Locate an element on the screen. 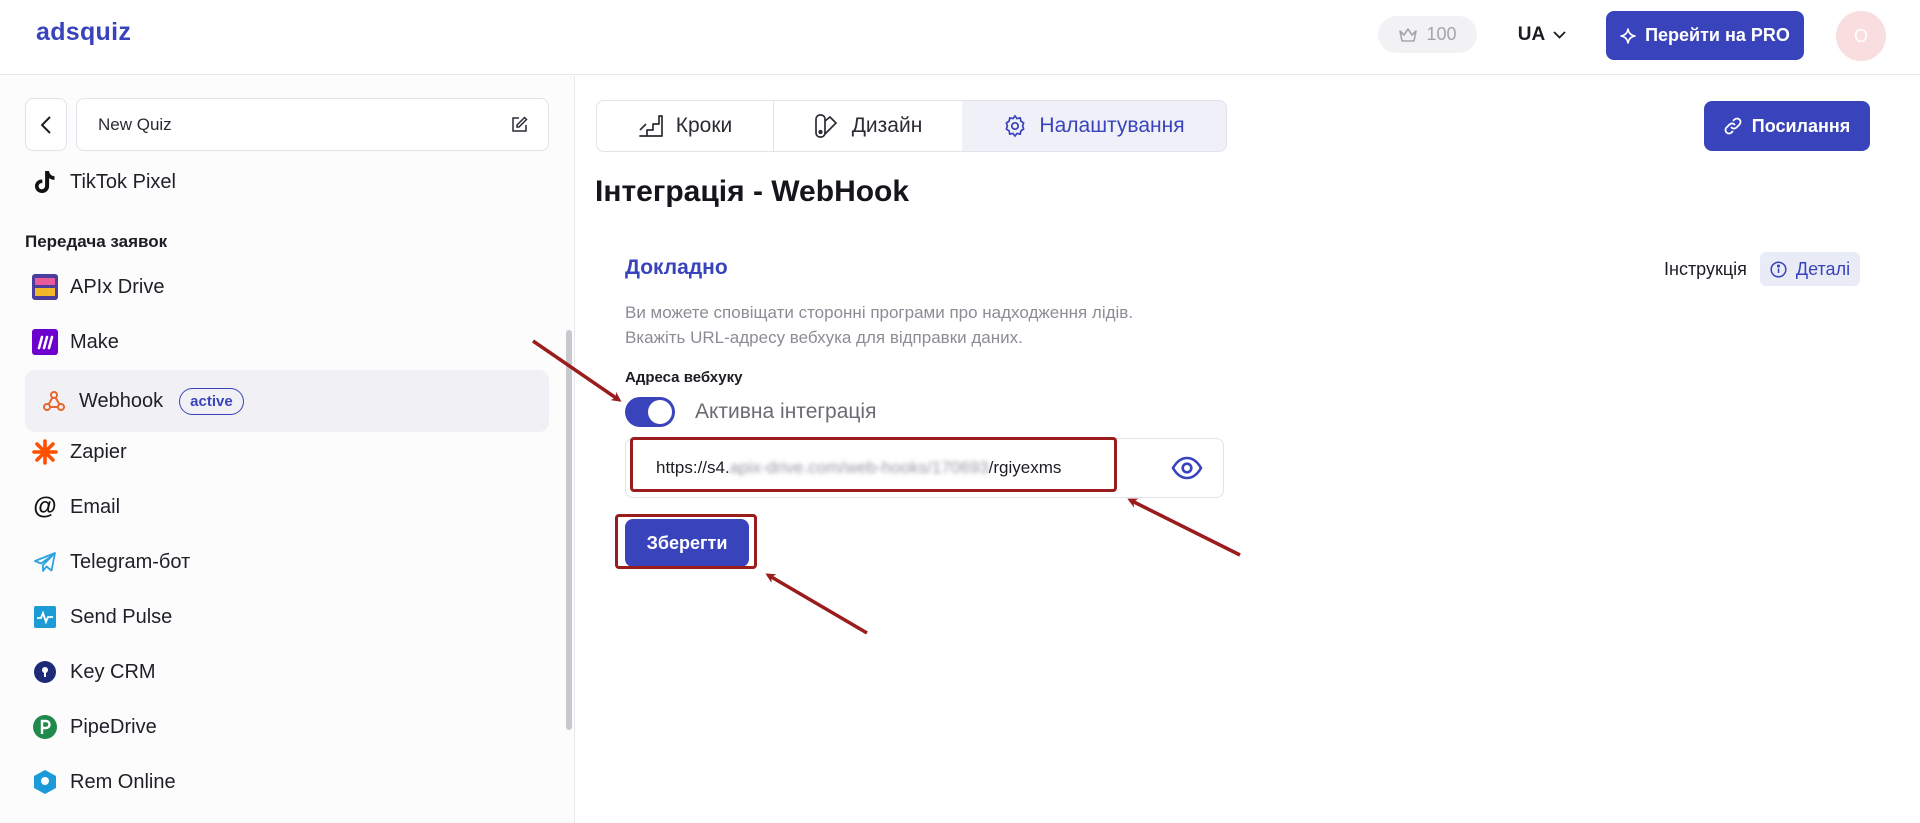 The height and width of the screenshot is (823, 1920). chevron-left-icon is located at coordinates (46, 124).